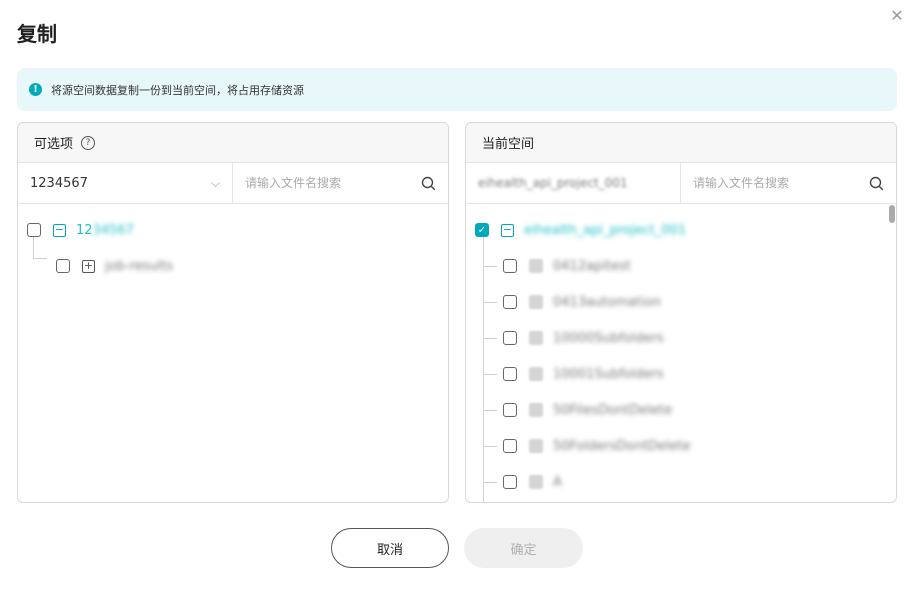  I want to click on chevron-down-icon: ⌵, so click(215, 182).